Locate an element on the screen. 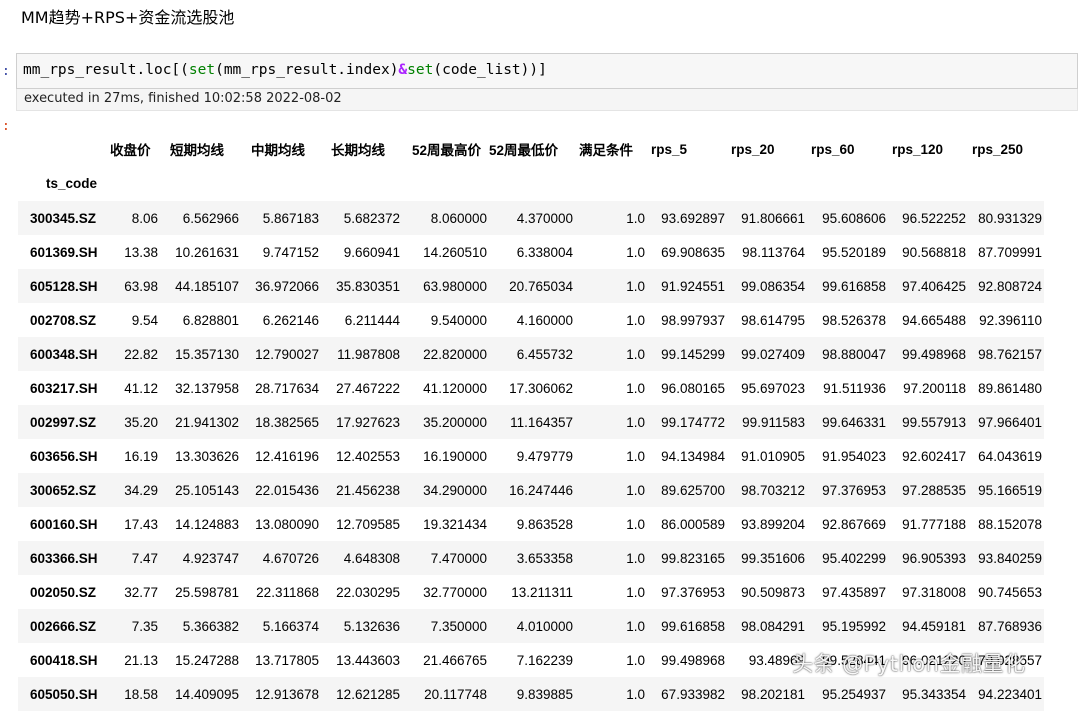 The width and height of the screenshot is (1080, 711). table-cell: 95.166519 is located at coordinates (1010, 490).